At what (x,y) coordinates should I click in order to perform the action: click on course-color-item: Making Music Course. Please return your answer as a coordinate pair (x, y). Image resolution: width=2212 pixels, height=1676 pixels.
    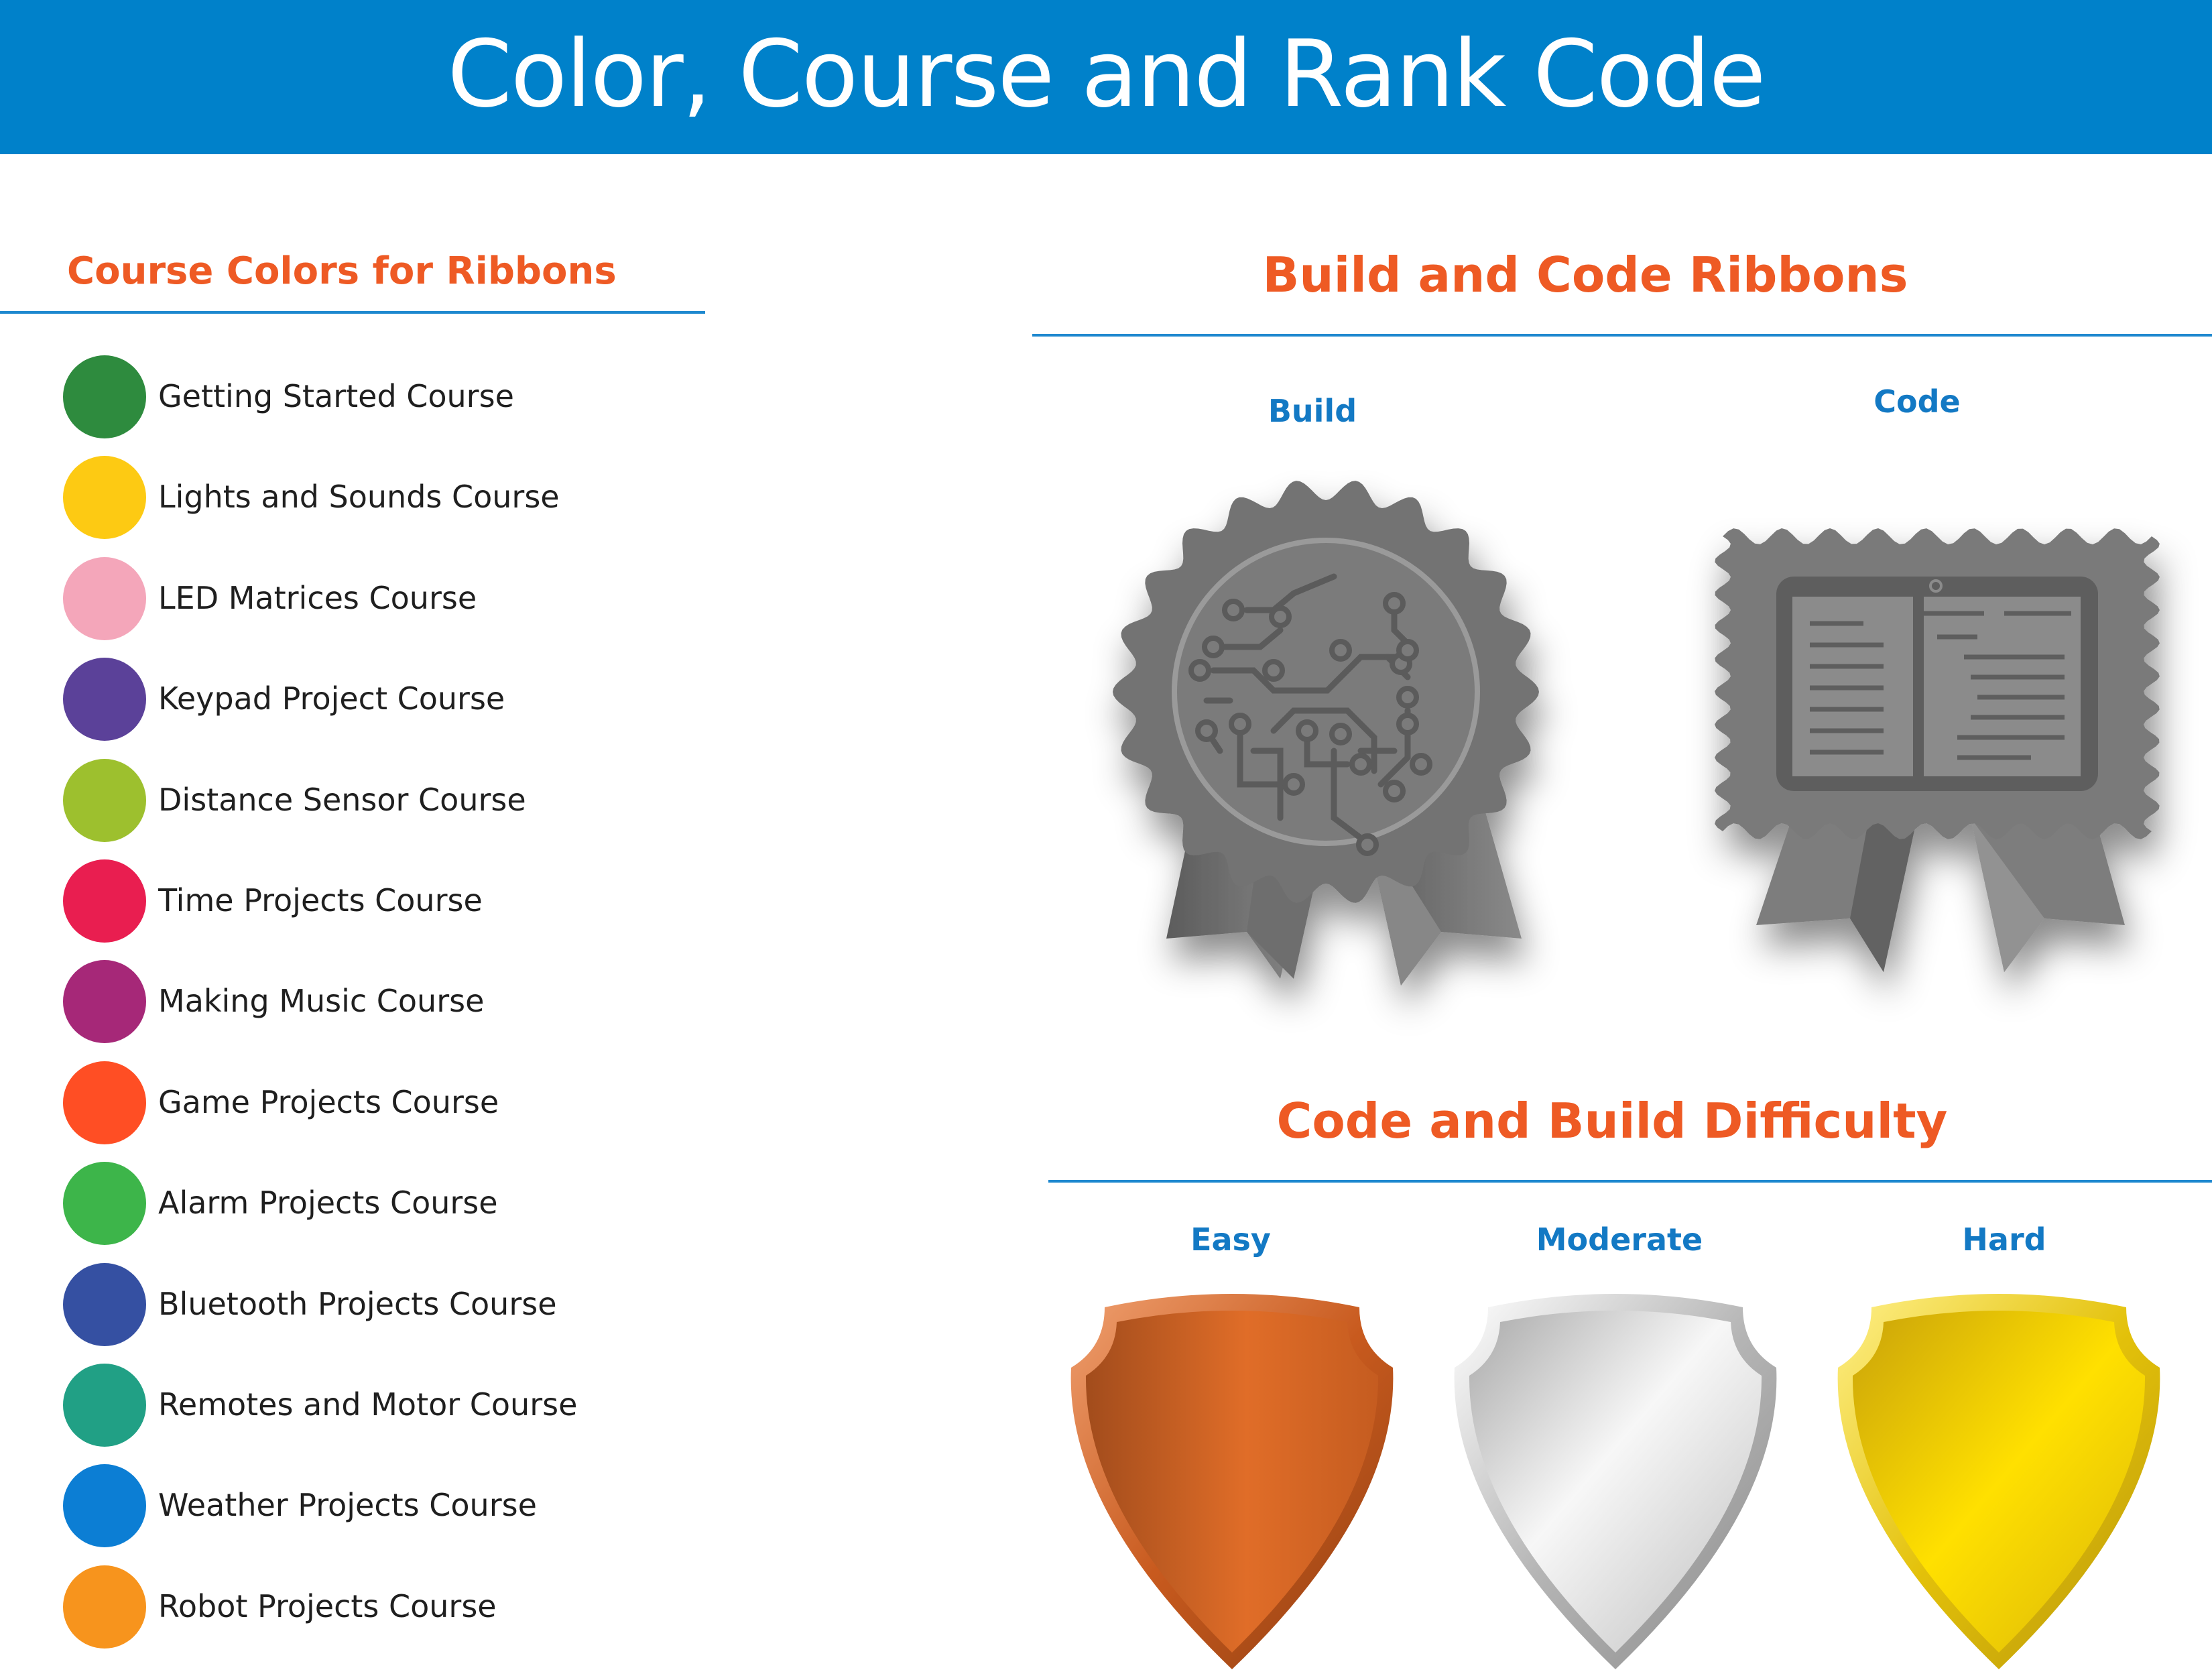
    Looking at the image, I should click on (364, 1003).